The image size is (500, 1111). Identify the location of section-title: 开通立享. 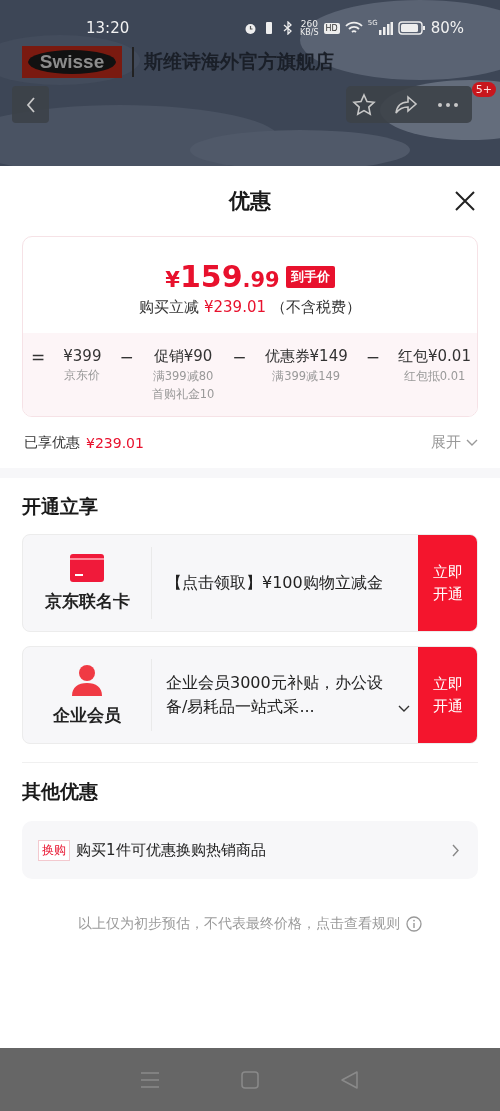
(60, 506).